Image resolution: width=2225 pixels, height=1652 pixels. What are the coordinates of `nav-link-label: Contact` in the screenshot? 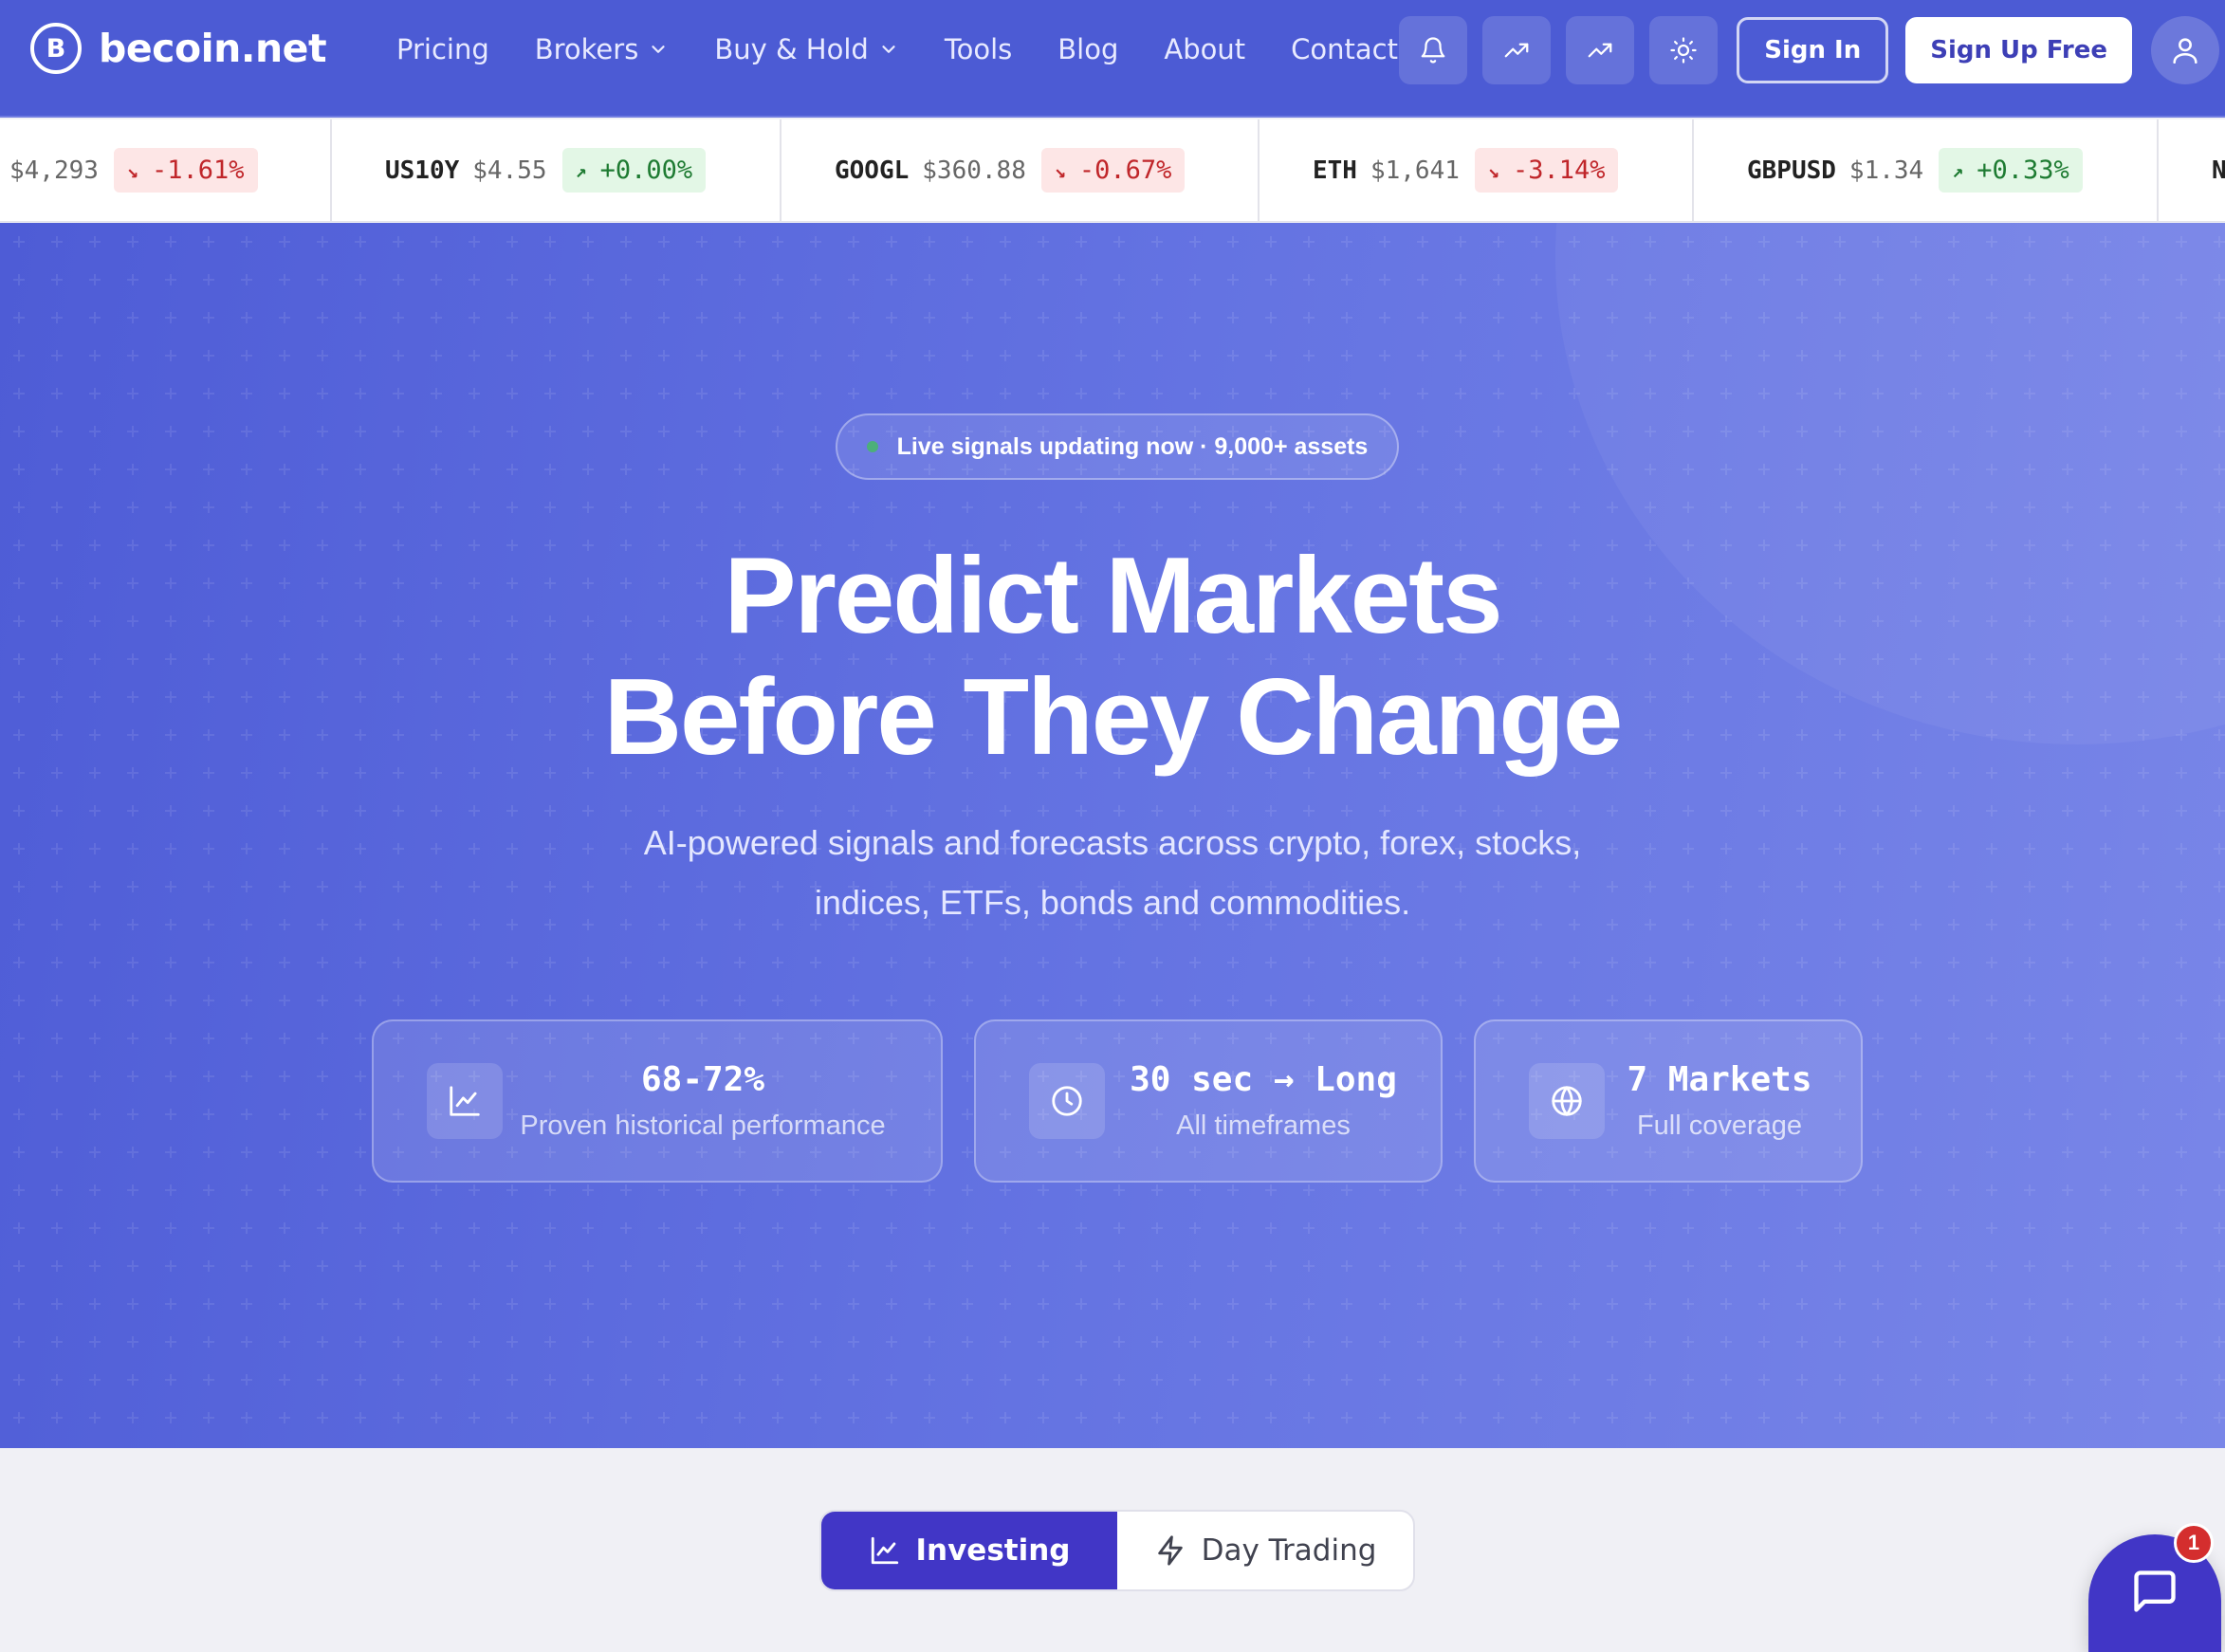 It's located at (1344, 49).